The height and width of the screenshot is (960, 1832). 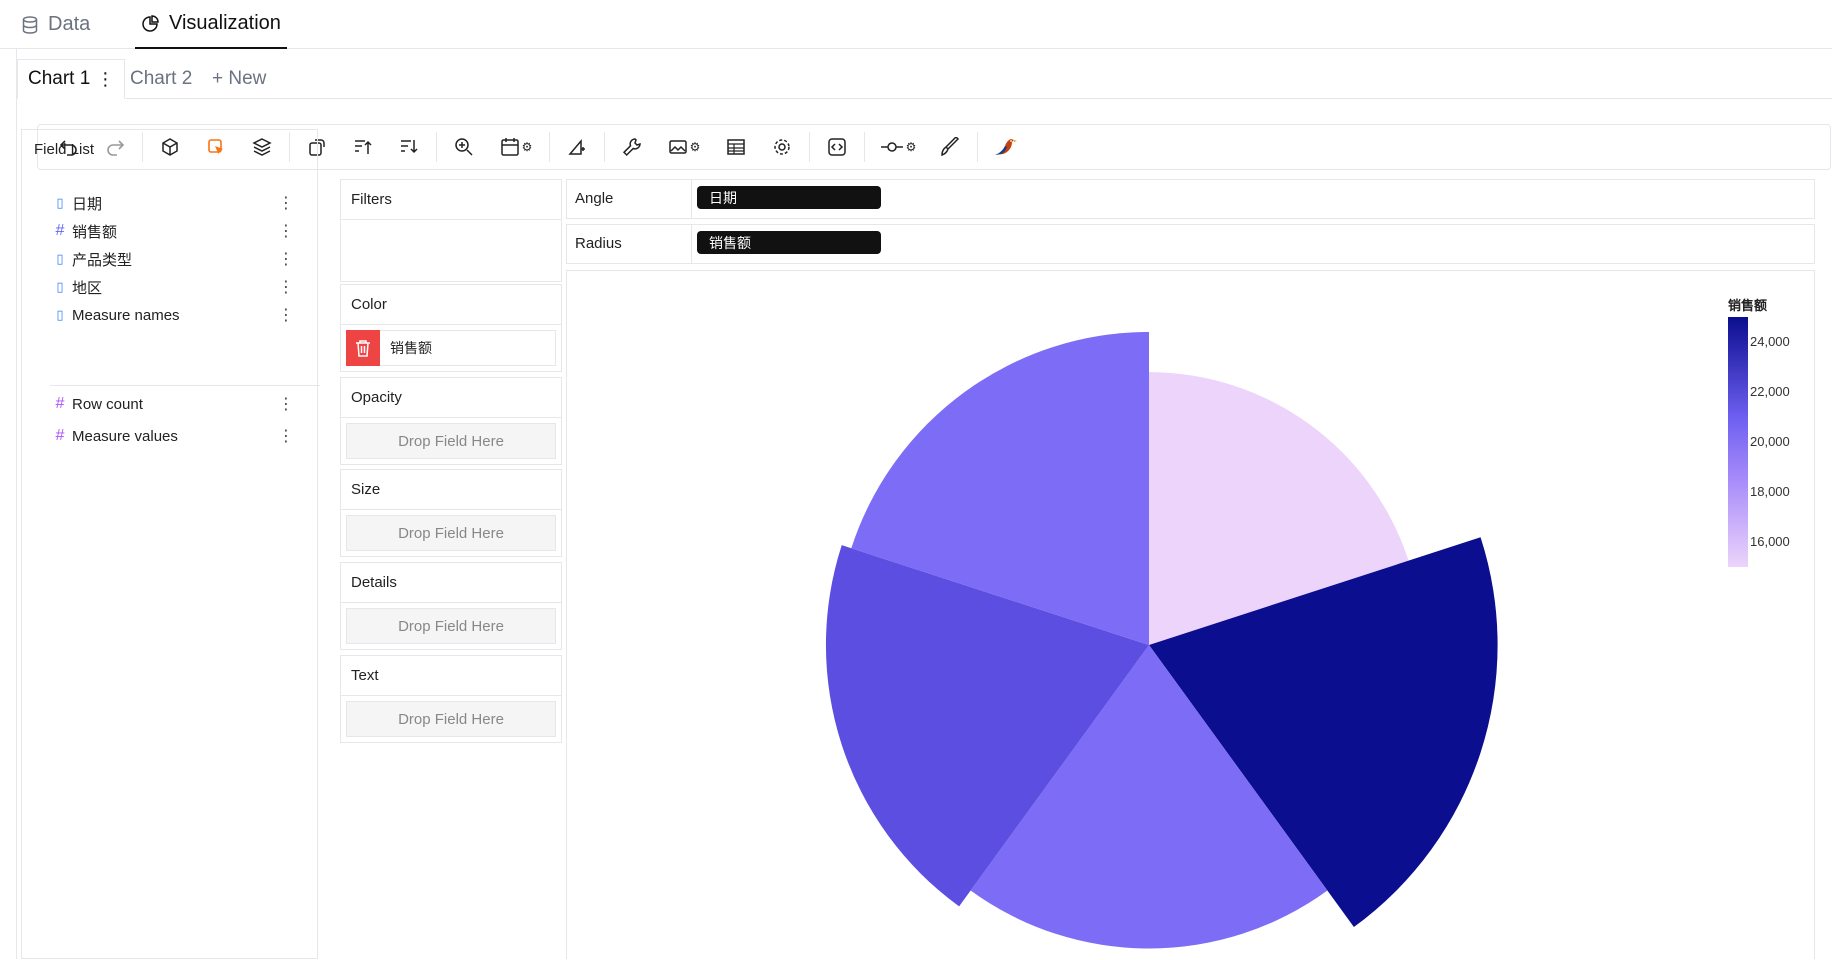 I want to click on tab-data: Data, so click(x=56, y=24).